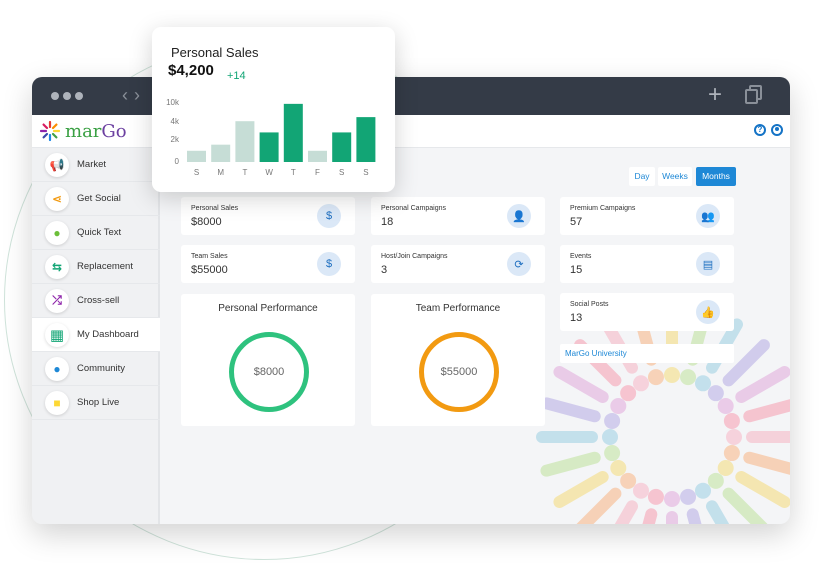 The width and height of the screenshot is (823, 578). I want to click on performance-ring: $8000, so click(269, 372).